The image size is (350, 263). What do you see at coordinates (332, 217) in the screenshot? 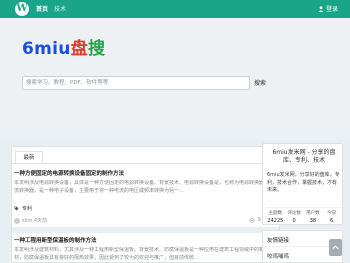
I see `stat-today: 今日 6` at bounding box center [332, 217].